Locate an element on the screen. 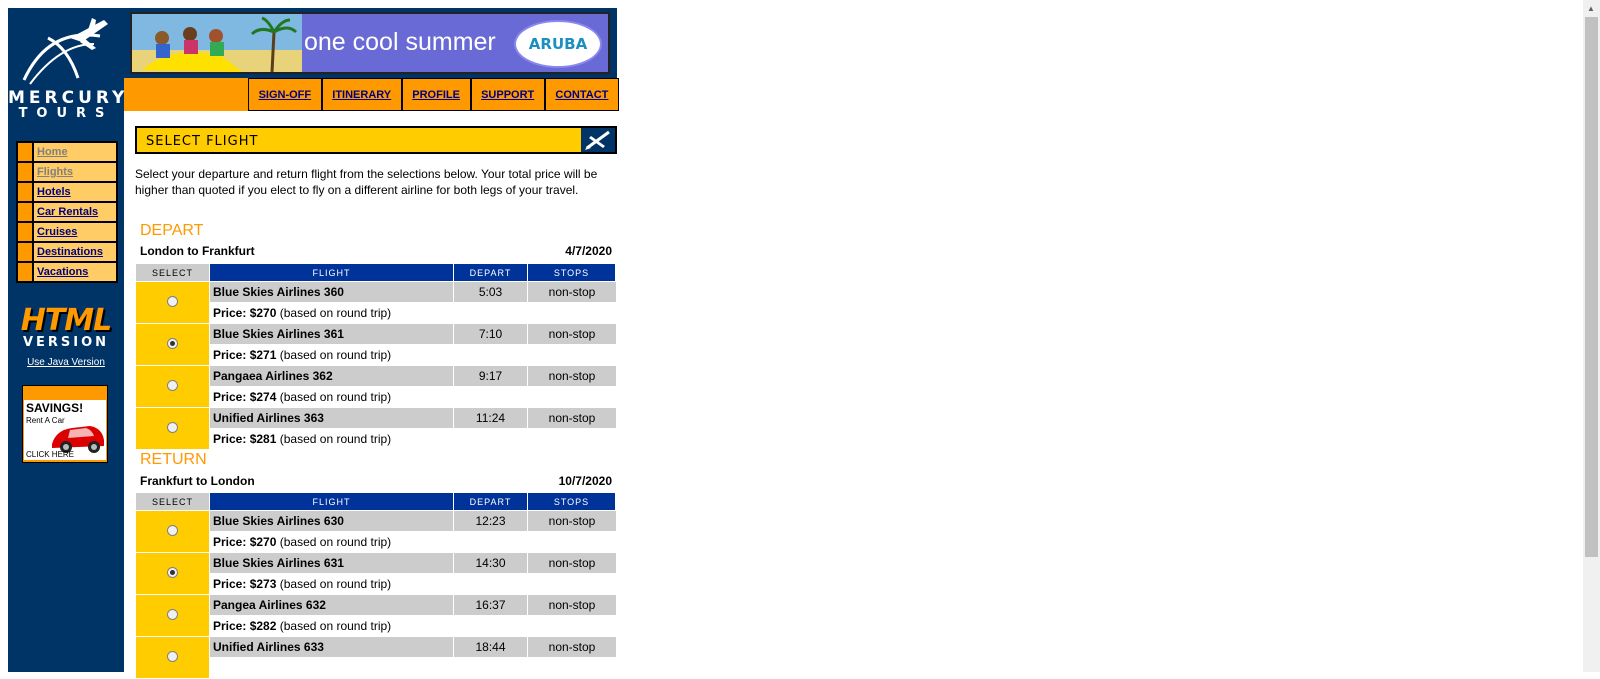  top-nav-link: ITINERARY is located at coordinates (361, 95).